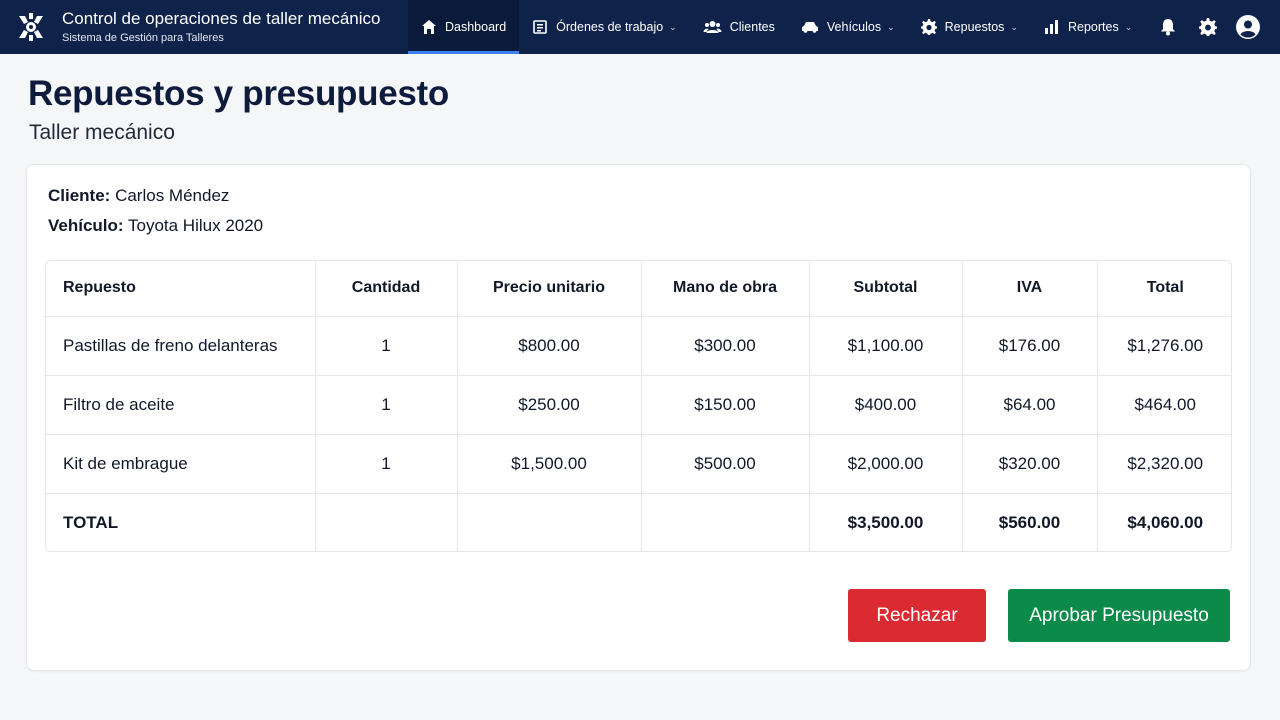 The height and width of the screenshot is (720, 1280). Describe the element at coordinates (181, 521) in the screenshot. I see `total-label: TOTAL` at that location.